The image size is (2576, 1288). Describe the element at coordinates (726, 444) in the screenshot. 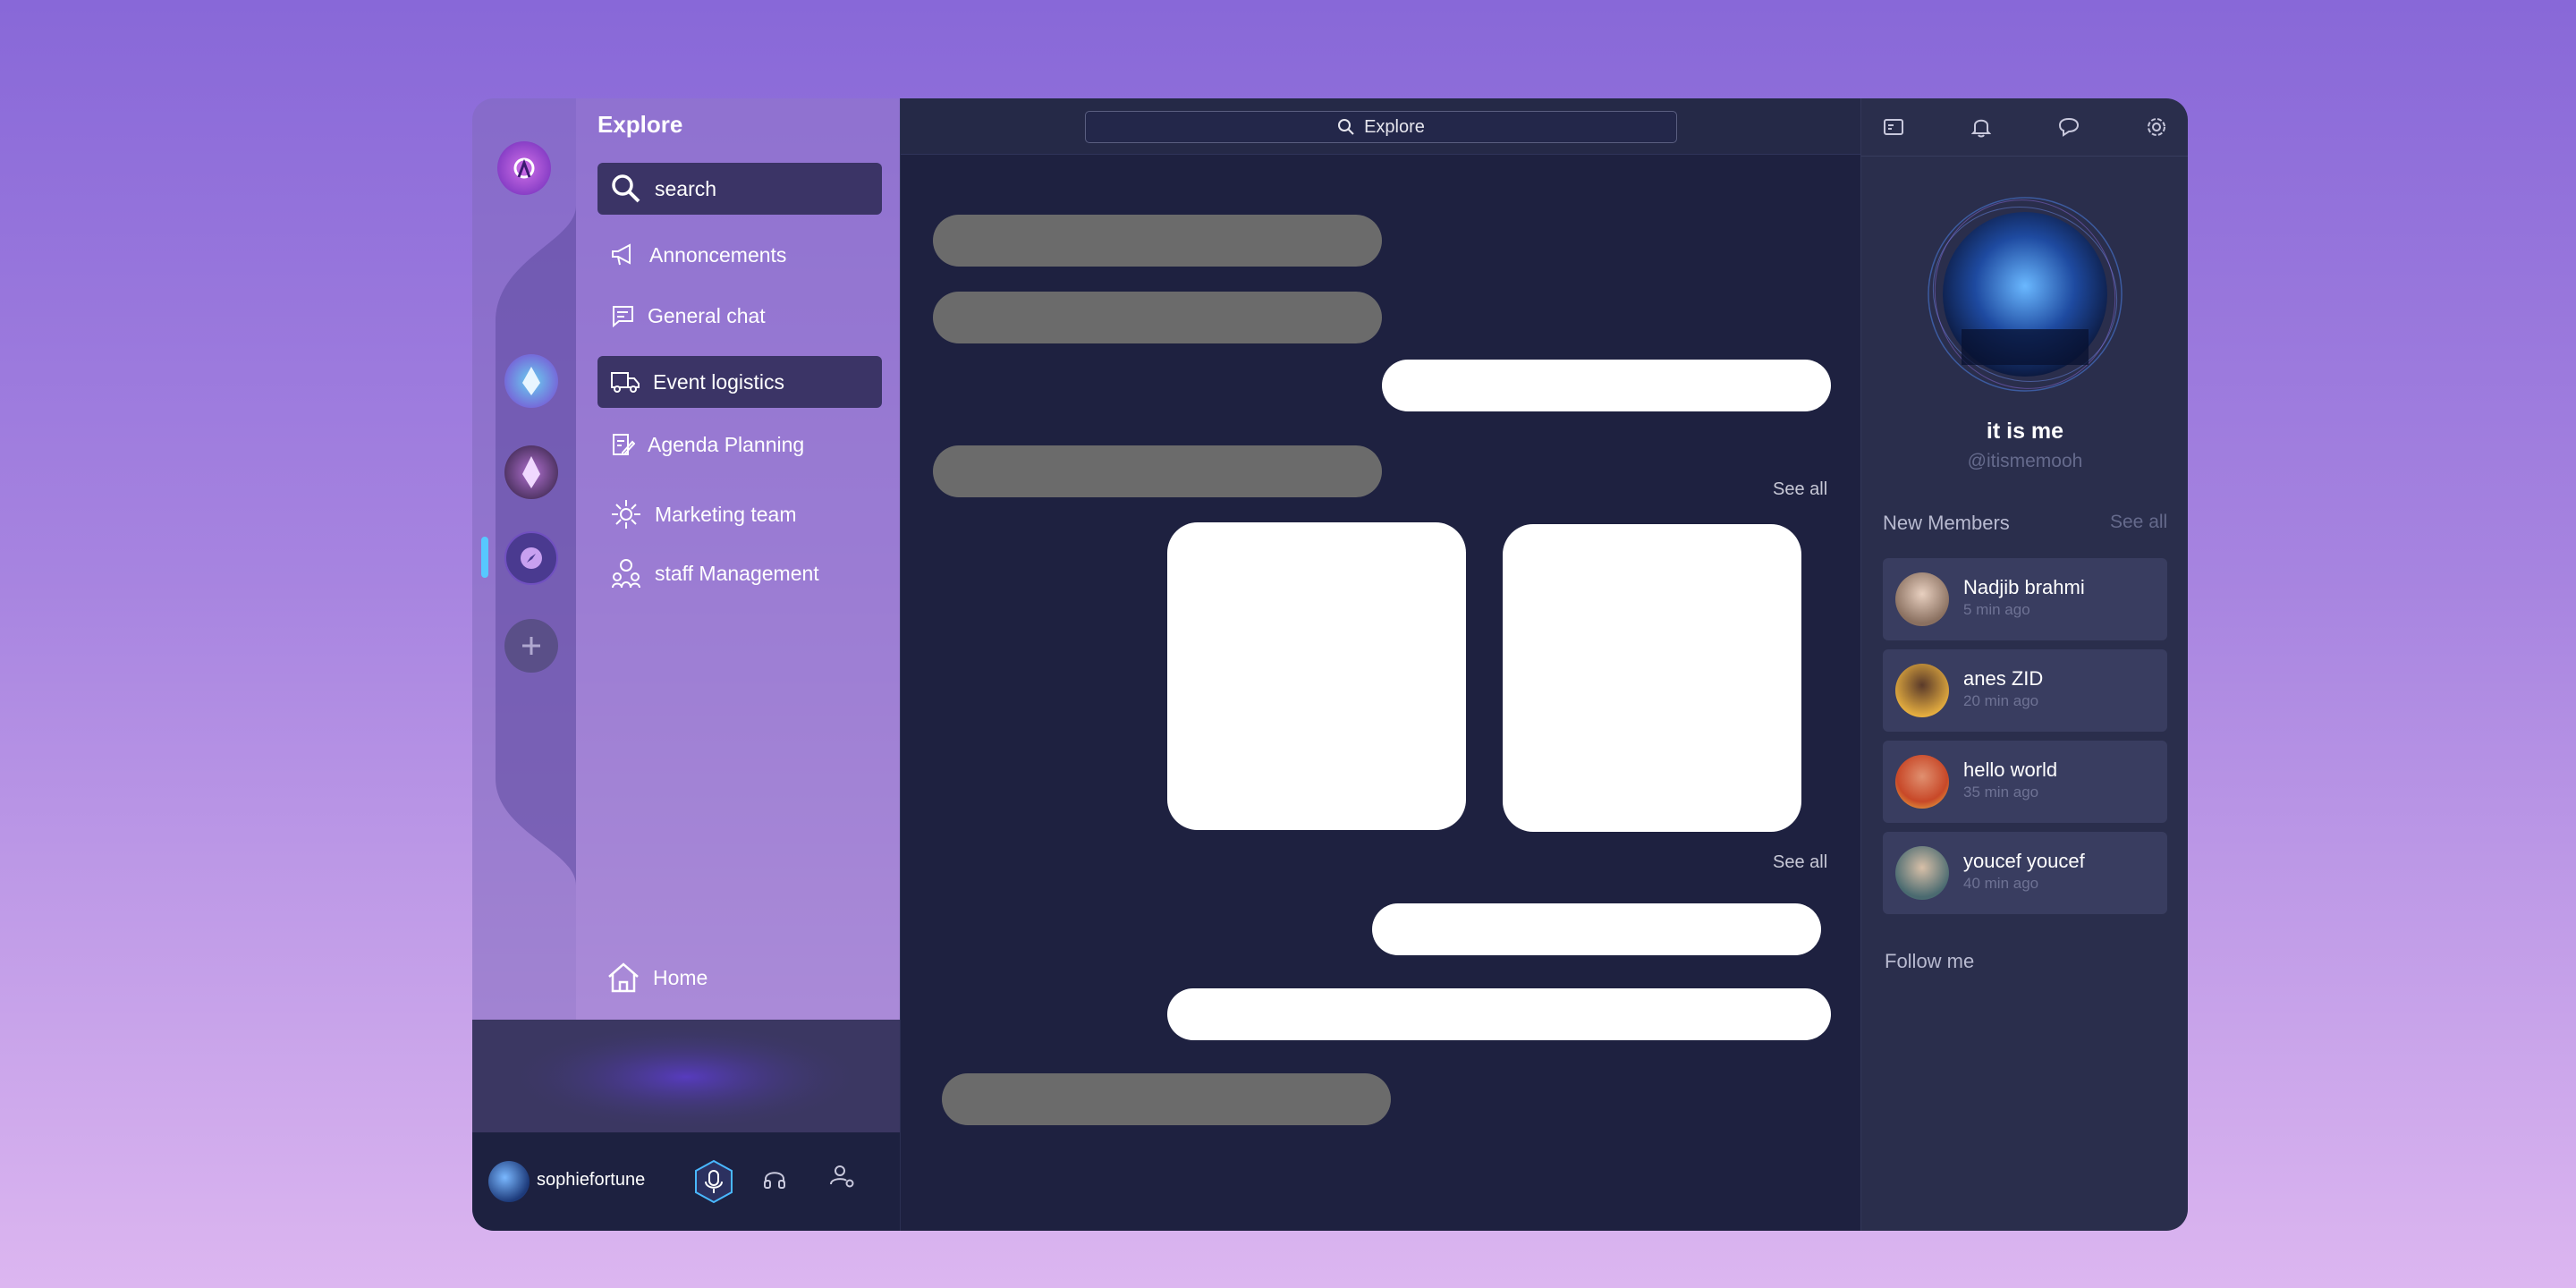

I see `channel-item-label: Agenda Planning` at that location.